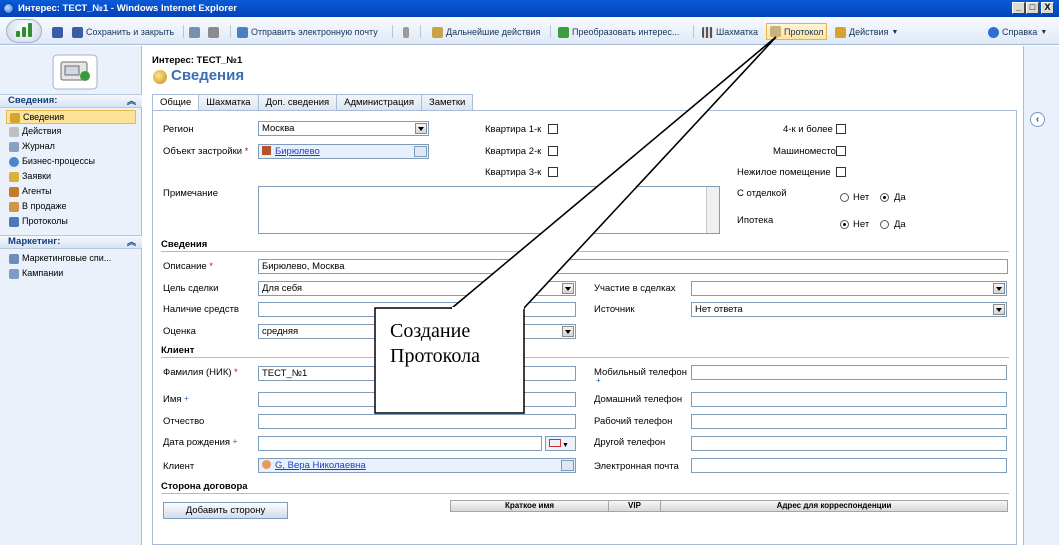  Describe the element at coordinates (71, 242) in the screenshot. I see `nav-section-marketing: Маркетинг: ︽` at that location.